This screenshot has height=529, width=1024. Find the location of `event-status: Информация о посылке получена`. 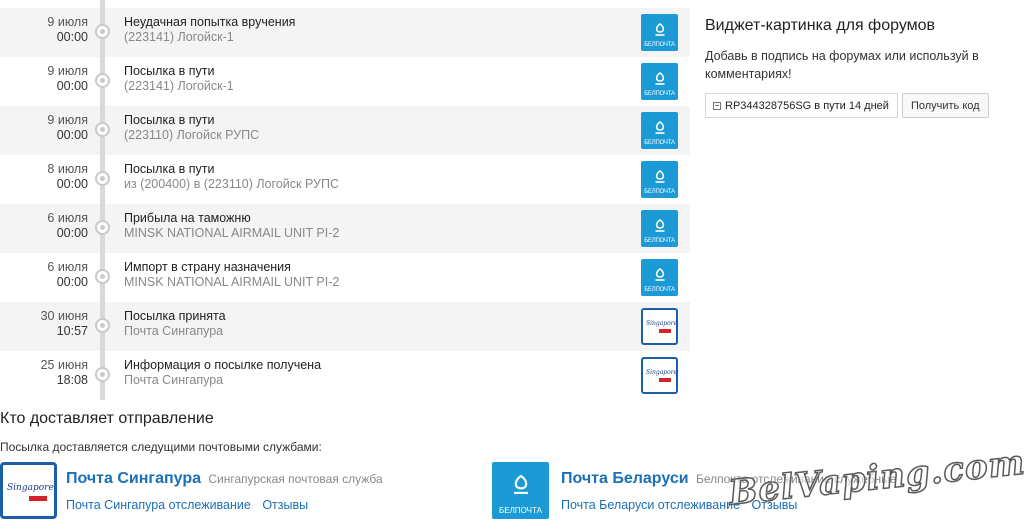

event-status: Информация о посылке получена is located at coordinates (223, 365).